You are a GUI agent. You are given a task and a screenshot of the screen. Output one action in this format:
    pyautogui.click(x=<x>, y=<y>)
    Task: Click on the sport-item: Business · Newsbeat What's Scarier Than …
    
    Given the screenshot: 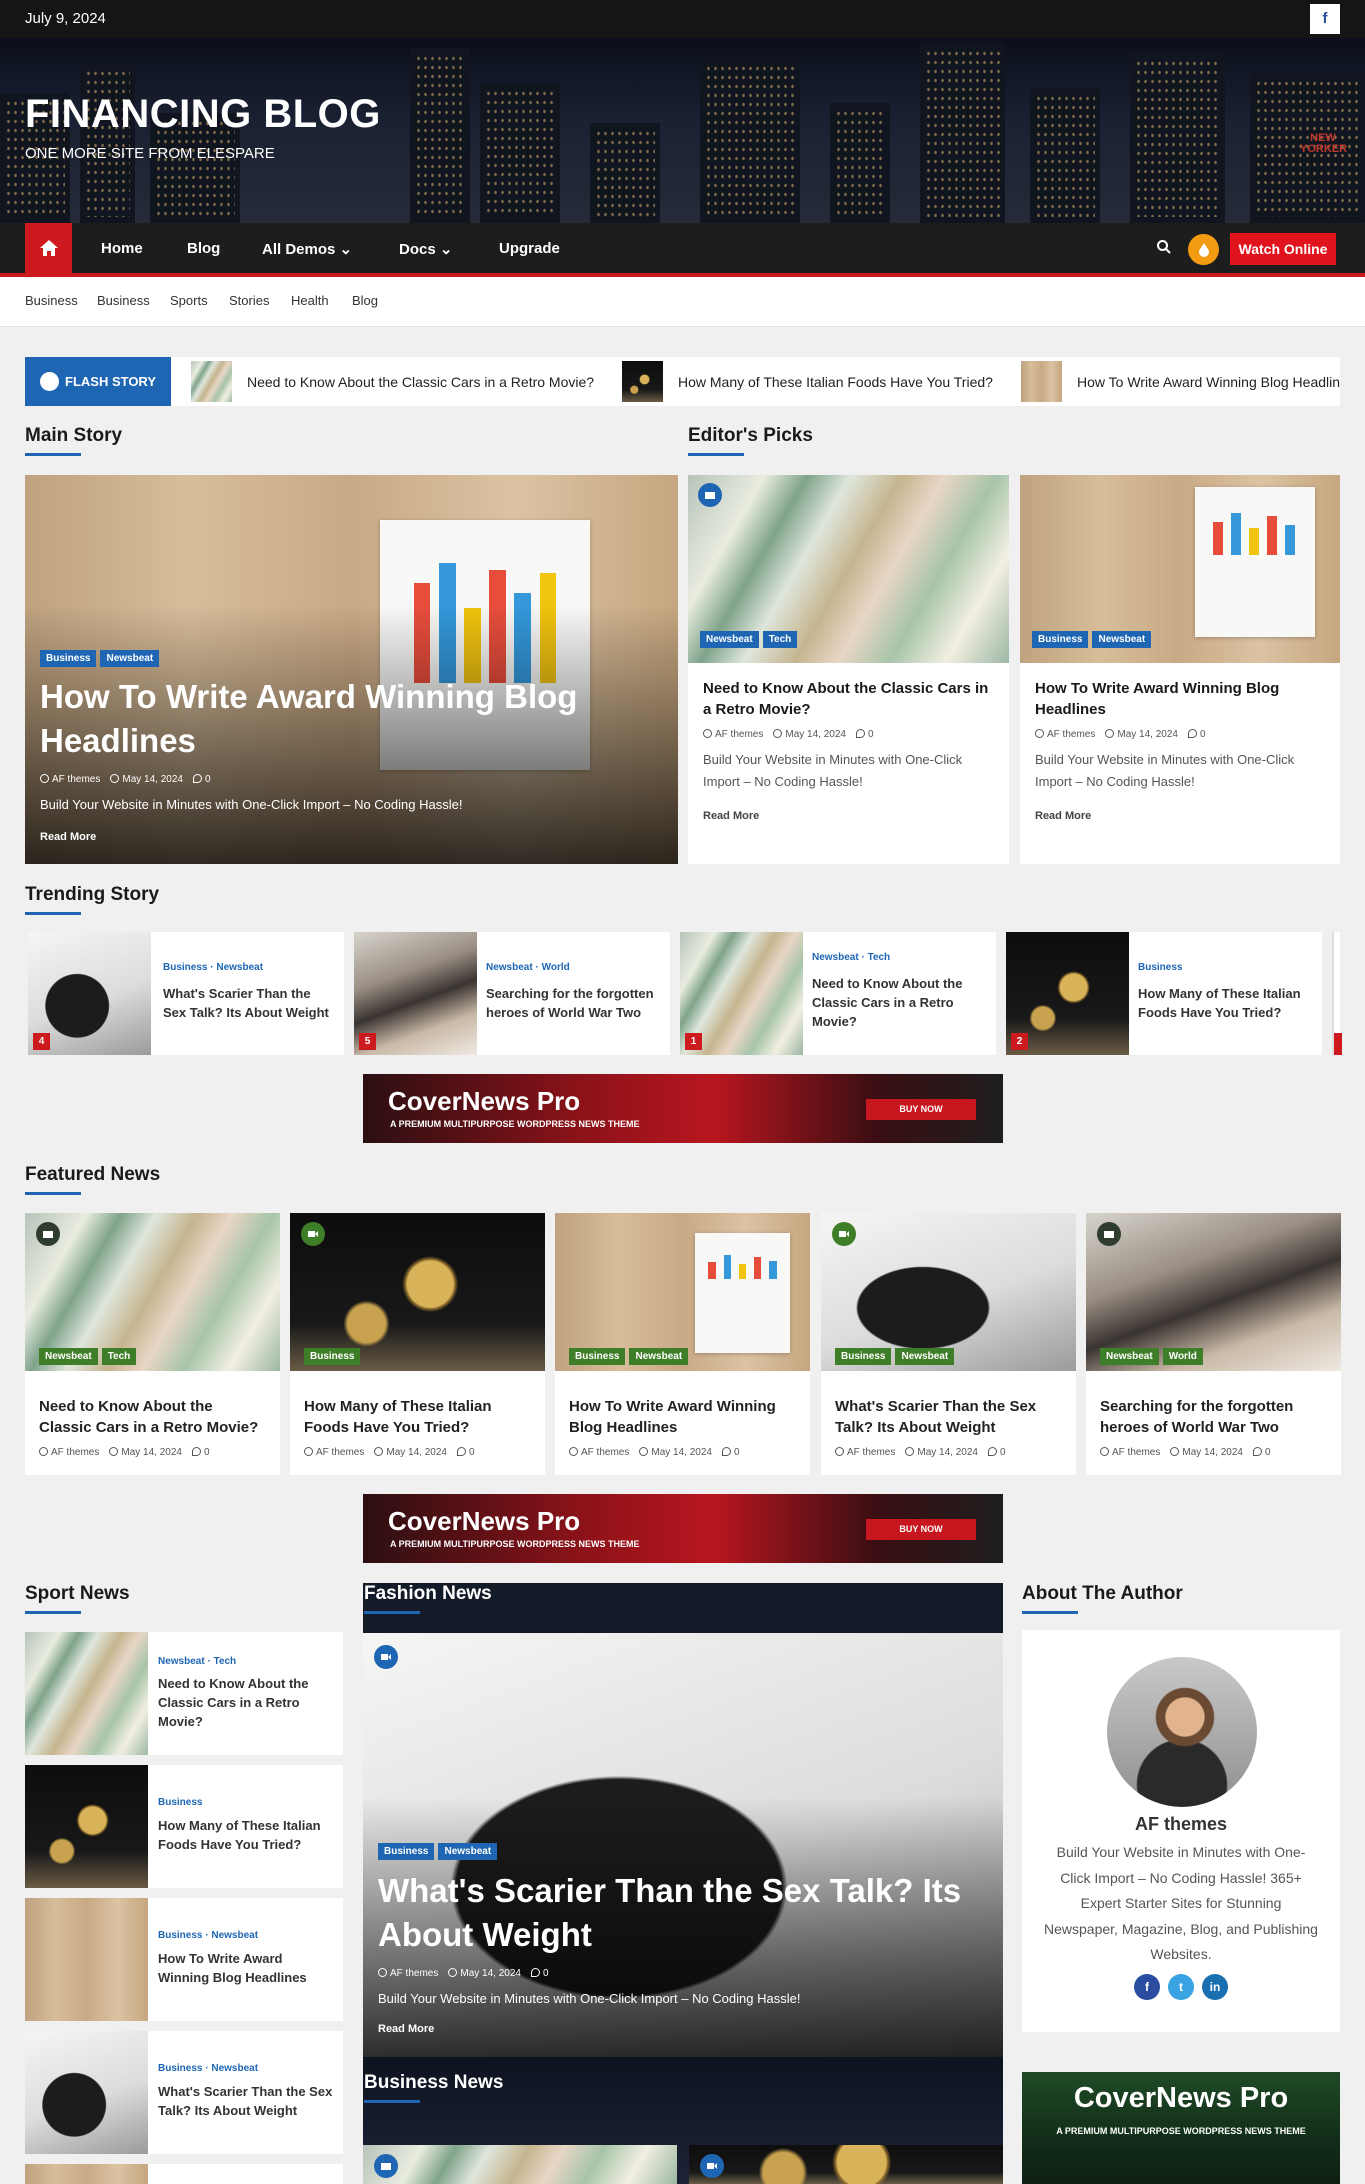 What is the action you would take?
    pyautogui.click(x=184, y=2092)
    